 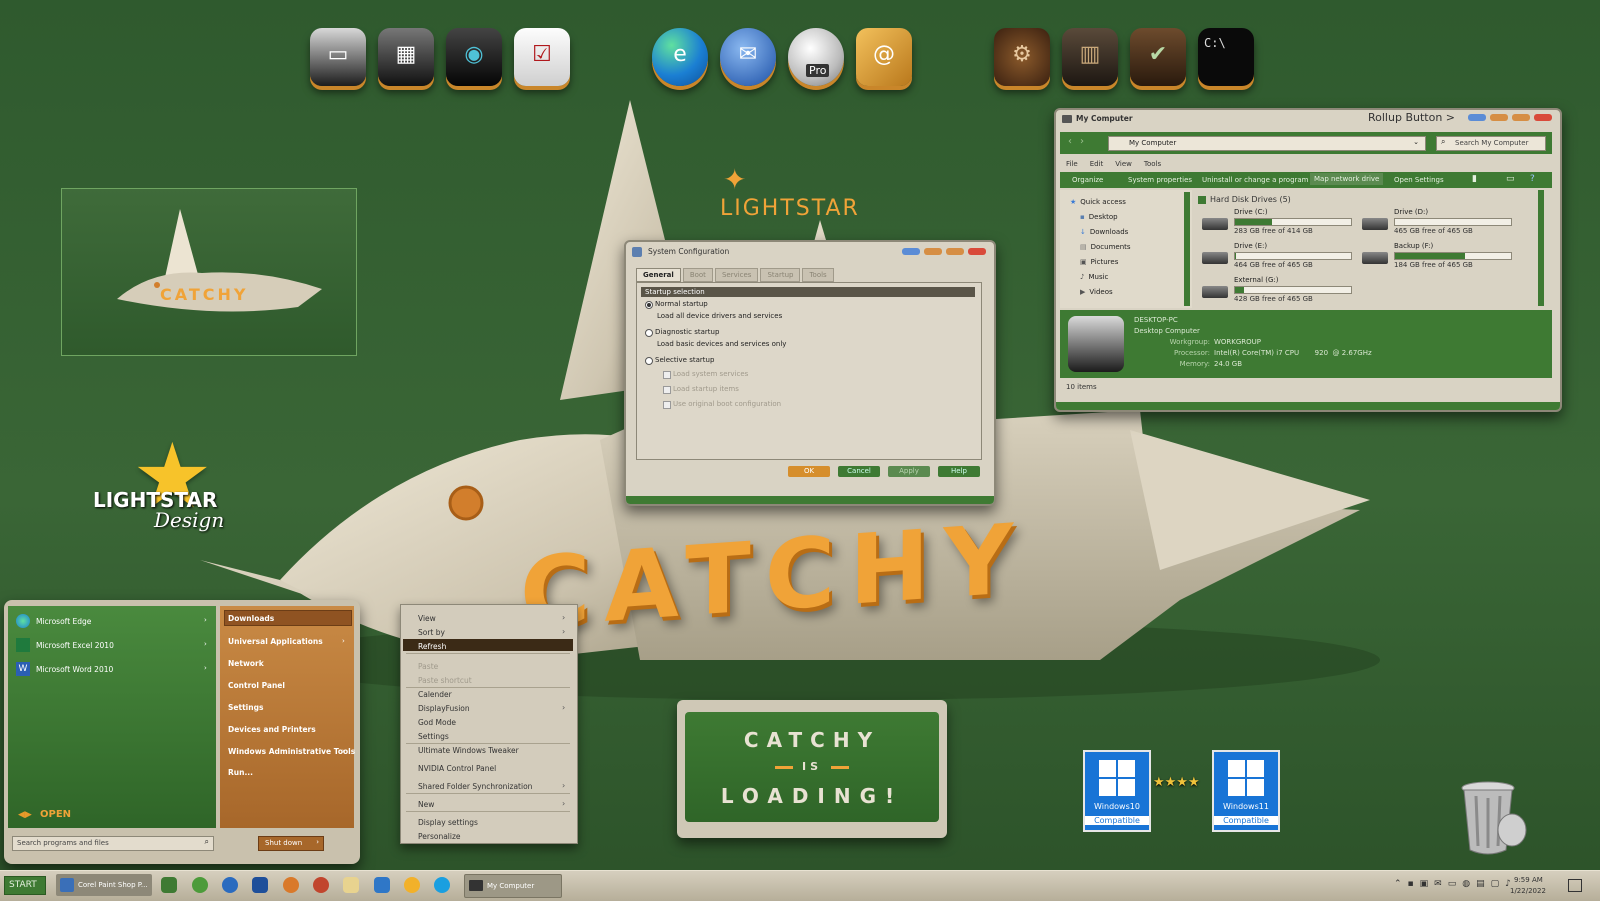 What do you see at coordinates (1099, 217) in the screenshot?
I see `nav-desktop: ▪ Desktop` at bounding box center [1099, 217].